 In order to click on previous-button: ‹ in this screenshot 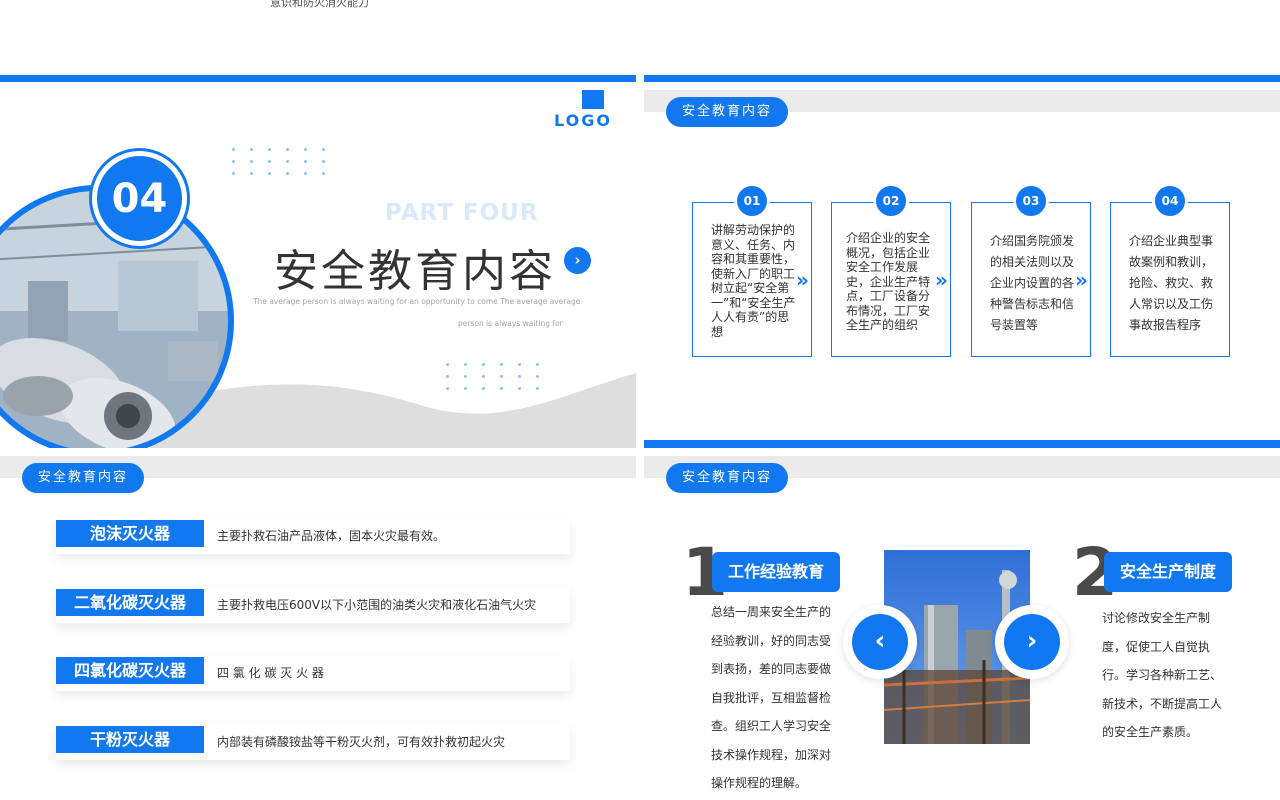, I will do `click(880, 642)`.